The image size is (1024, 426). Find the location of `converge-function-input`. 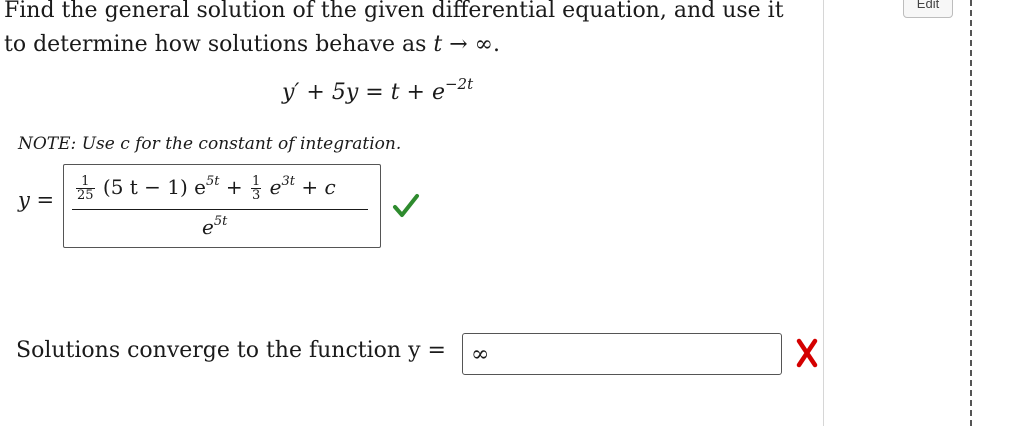

converge-function-input is located at coordinates (622, 354).